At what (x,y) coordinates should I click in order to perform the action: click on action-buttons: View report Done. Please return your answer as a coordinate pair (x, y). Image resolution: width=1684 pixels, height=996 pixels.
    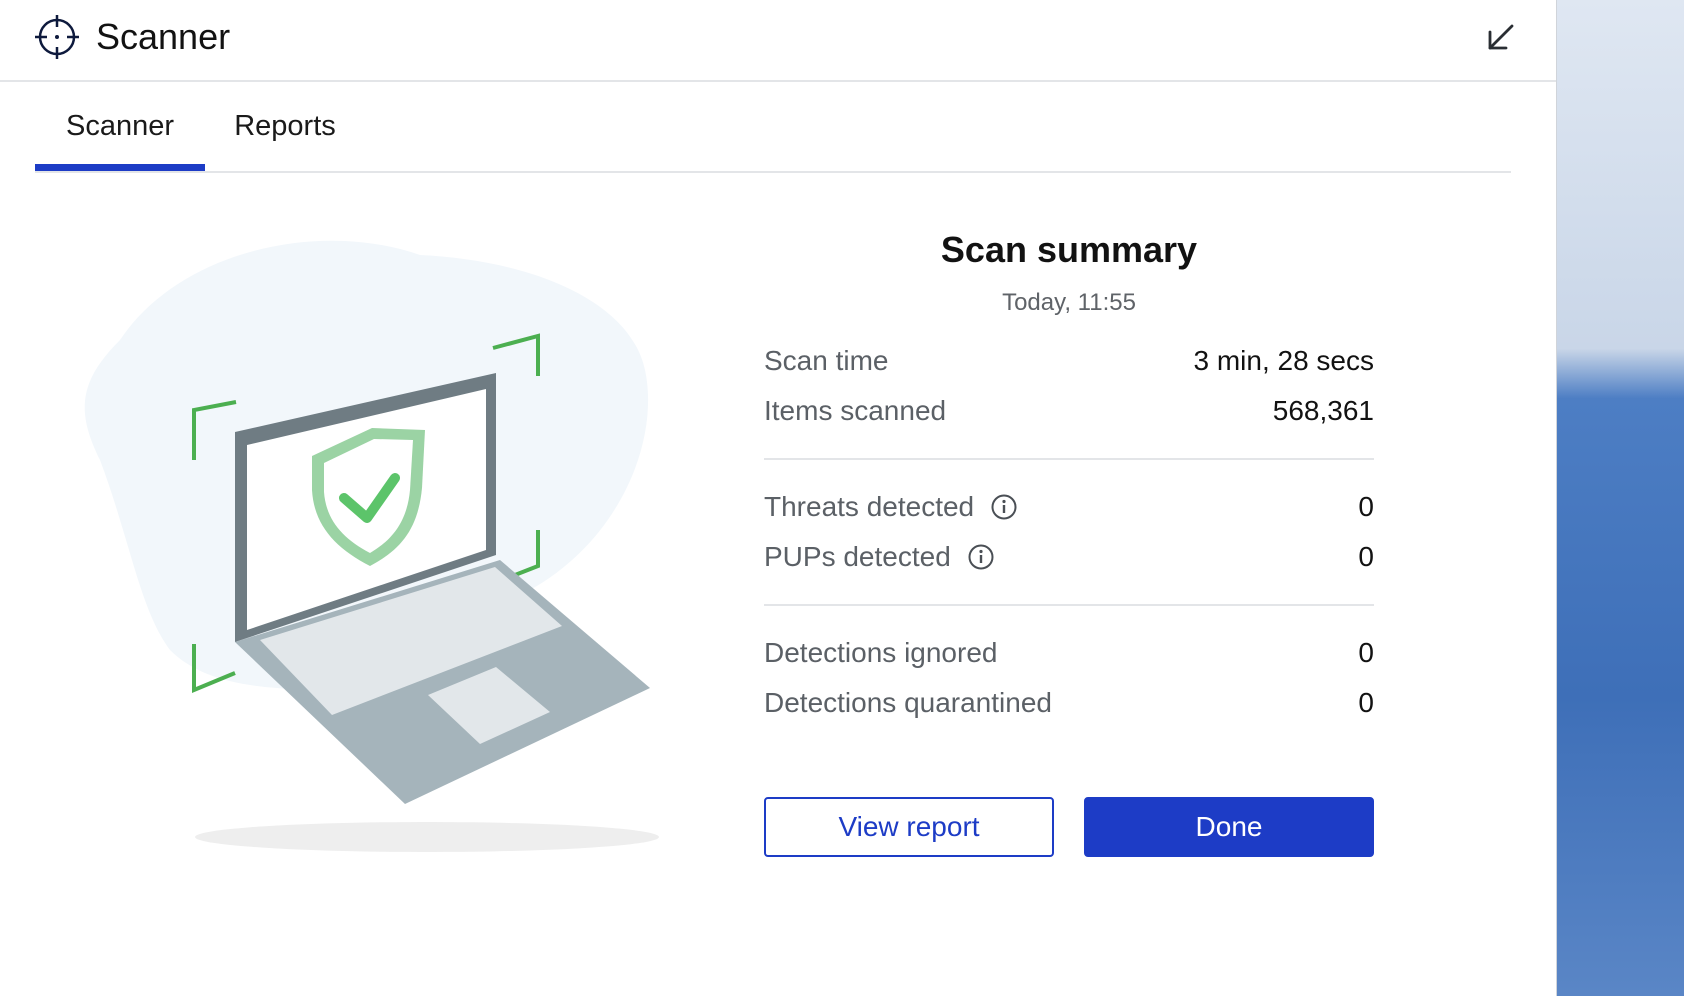
    Looking at the image, I should click on (1069, 827).